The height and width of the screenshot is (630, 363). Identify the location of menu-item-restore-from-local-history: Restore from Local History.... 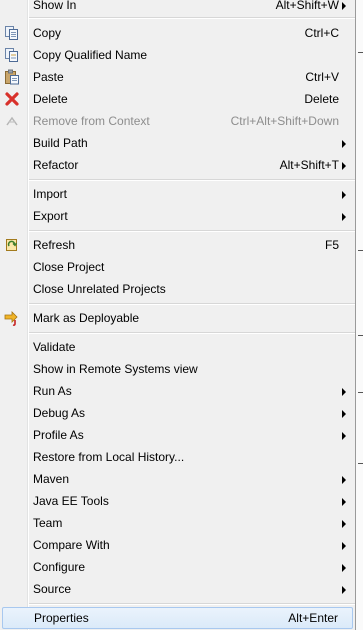
(177, 457).